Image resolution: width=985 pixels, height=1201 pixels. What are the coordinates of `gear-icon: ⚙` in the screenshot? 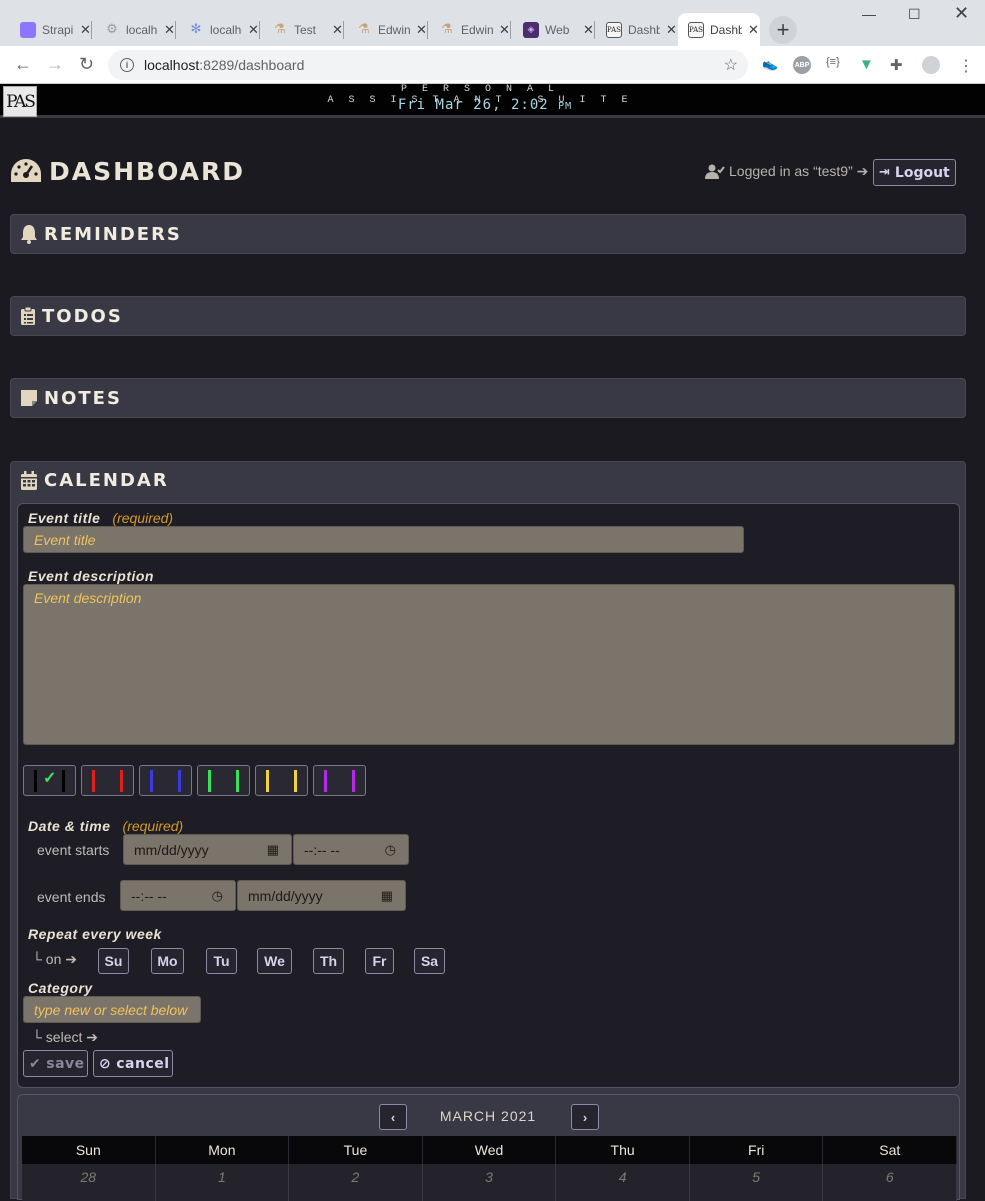 It's located at (112, 29).